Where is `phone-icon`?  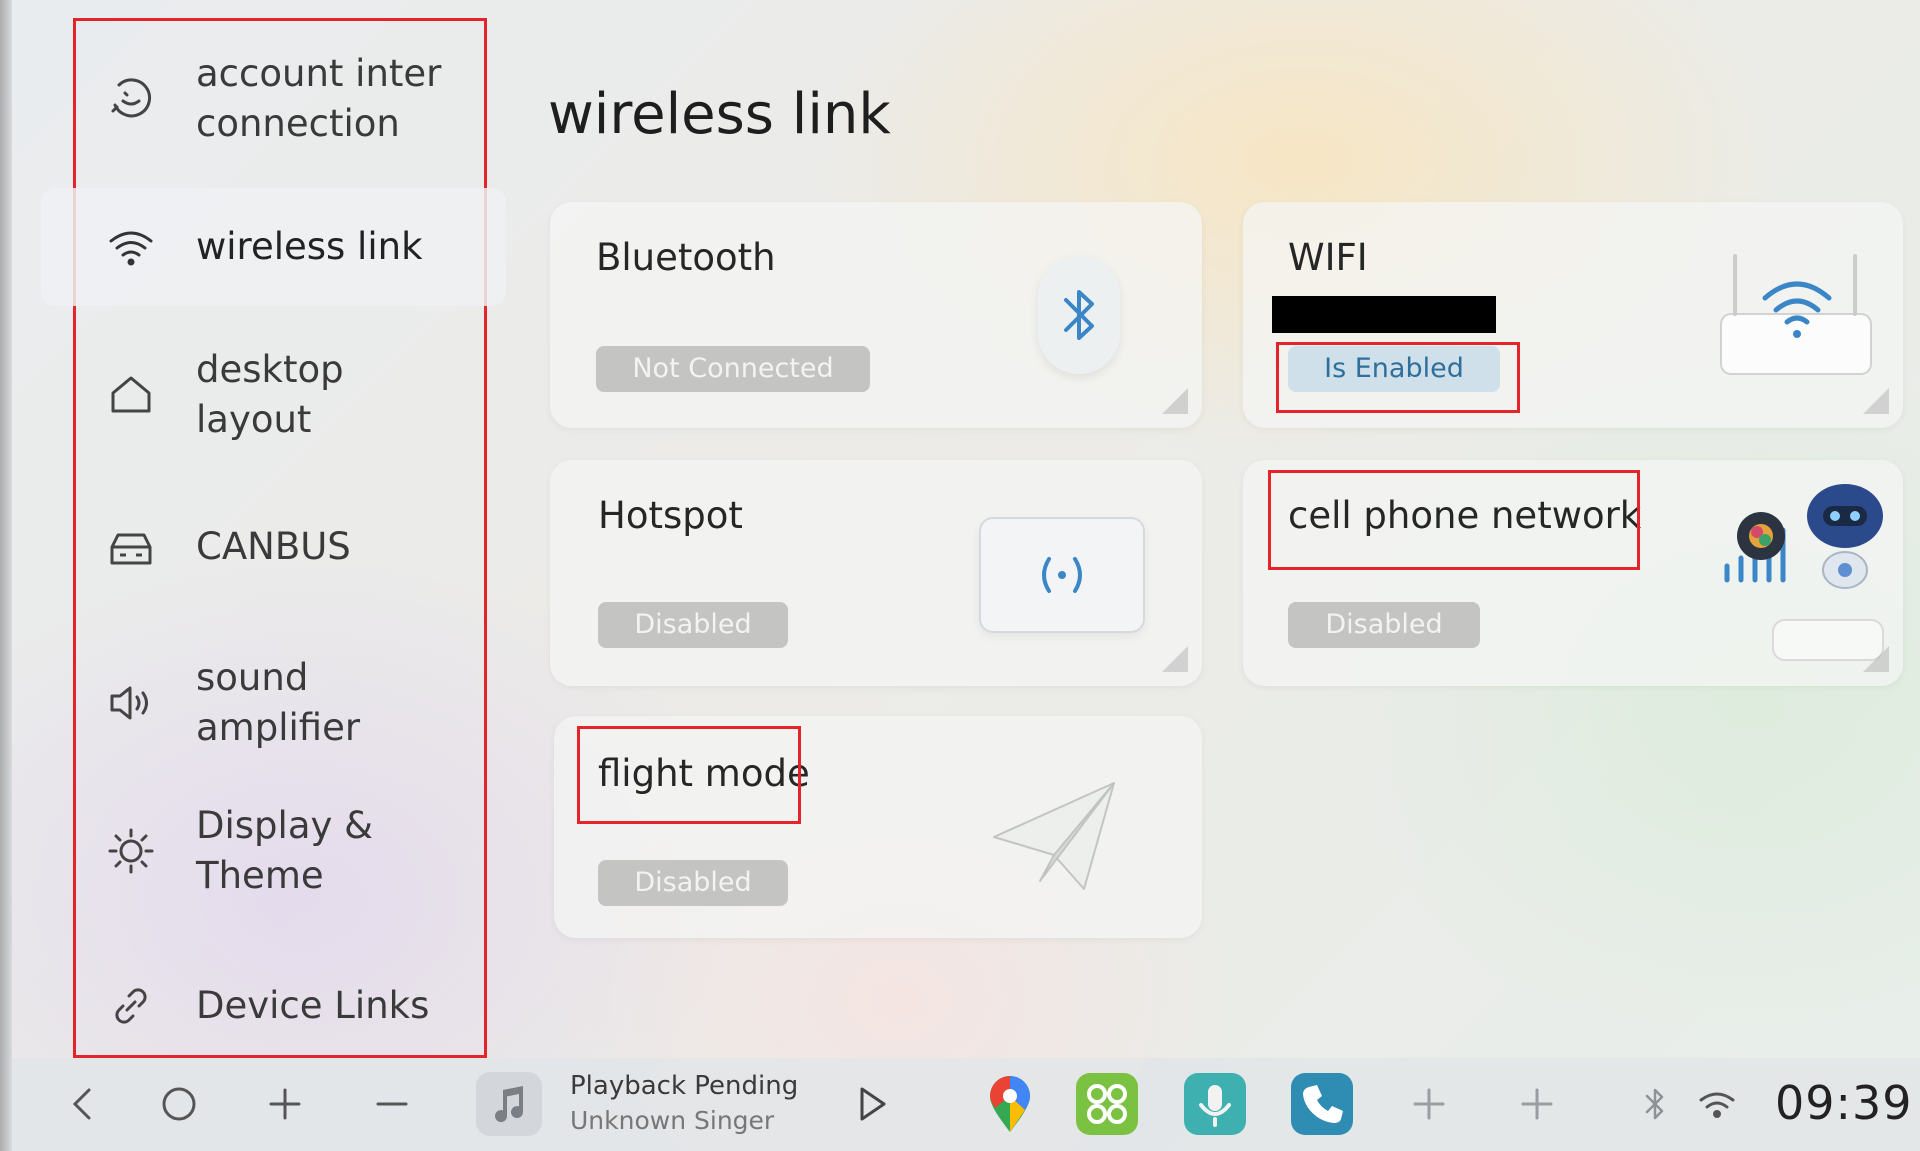 phone-icon is located at coordinates (1322, 1104).